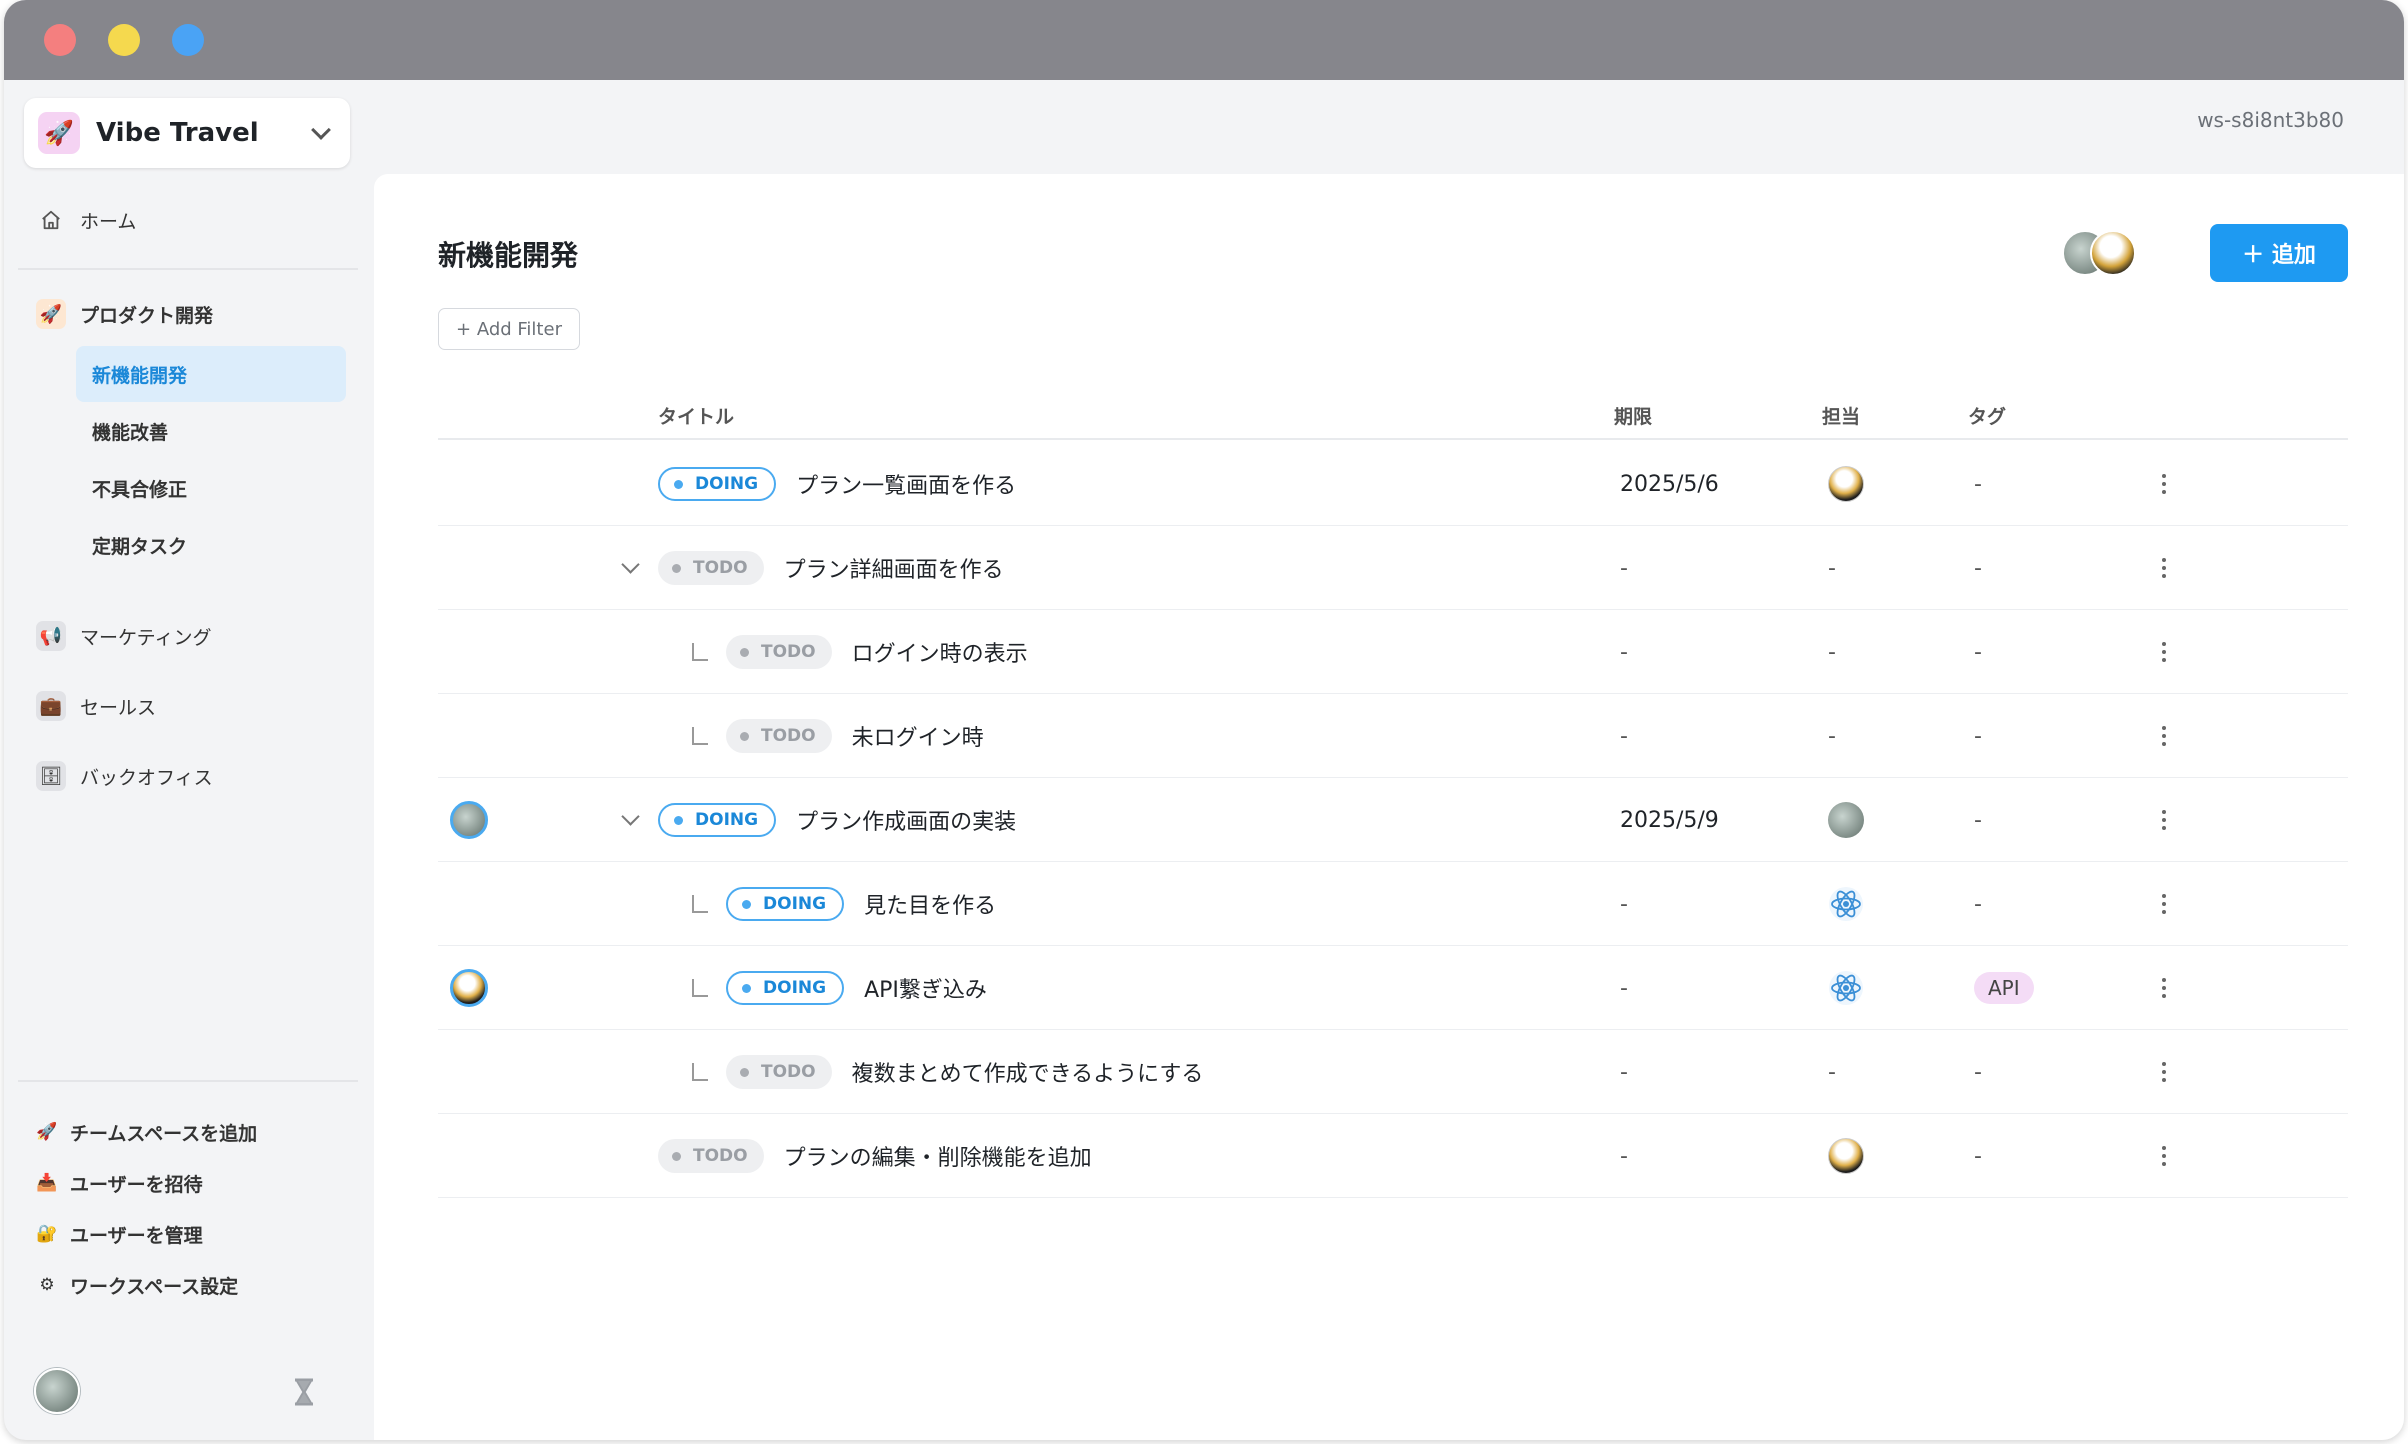 This screenshot has height=1444, width=2408. Describe the element at coordinates (154, 1286) in the screenshot. I see `bottom-item-label: ワークスペース設定` at that location.